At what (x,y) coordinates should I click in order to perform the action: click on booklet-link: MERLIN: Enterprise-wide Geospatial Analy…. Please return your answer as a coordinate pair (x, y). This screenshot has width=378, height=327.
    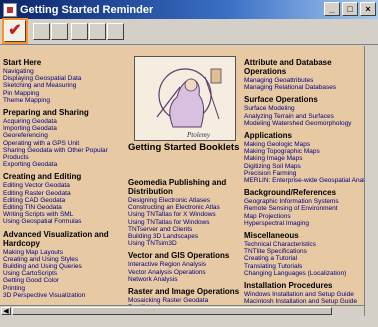
    Looking at the image, I should click on (304, 180).